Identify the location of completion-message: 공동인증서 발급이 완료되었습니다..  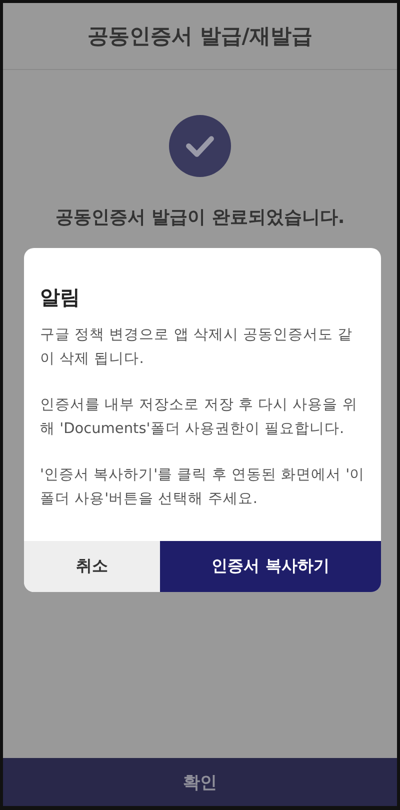
(200, 217).